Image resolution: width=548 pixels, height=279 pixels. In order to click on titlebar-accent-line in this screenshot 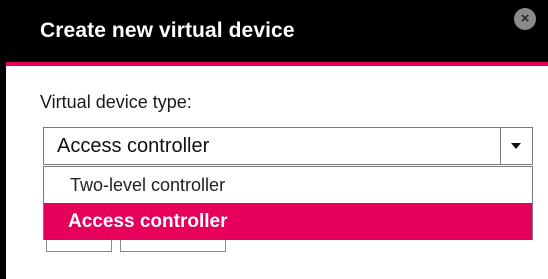, I will do `click(277, 64)`.